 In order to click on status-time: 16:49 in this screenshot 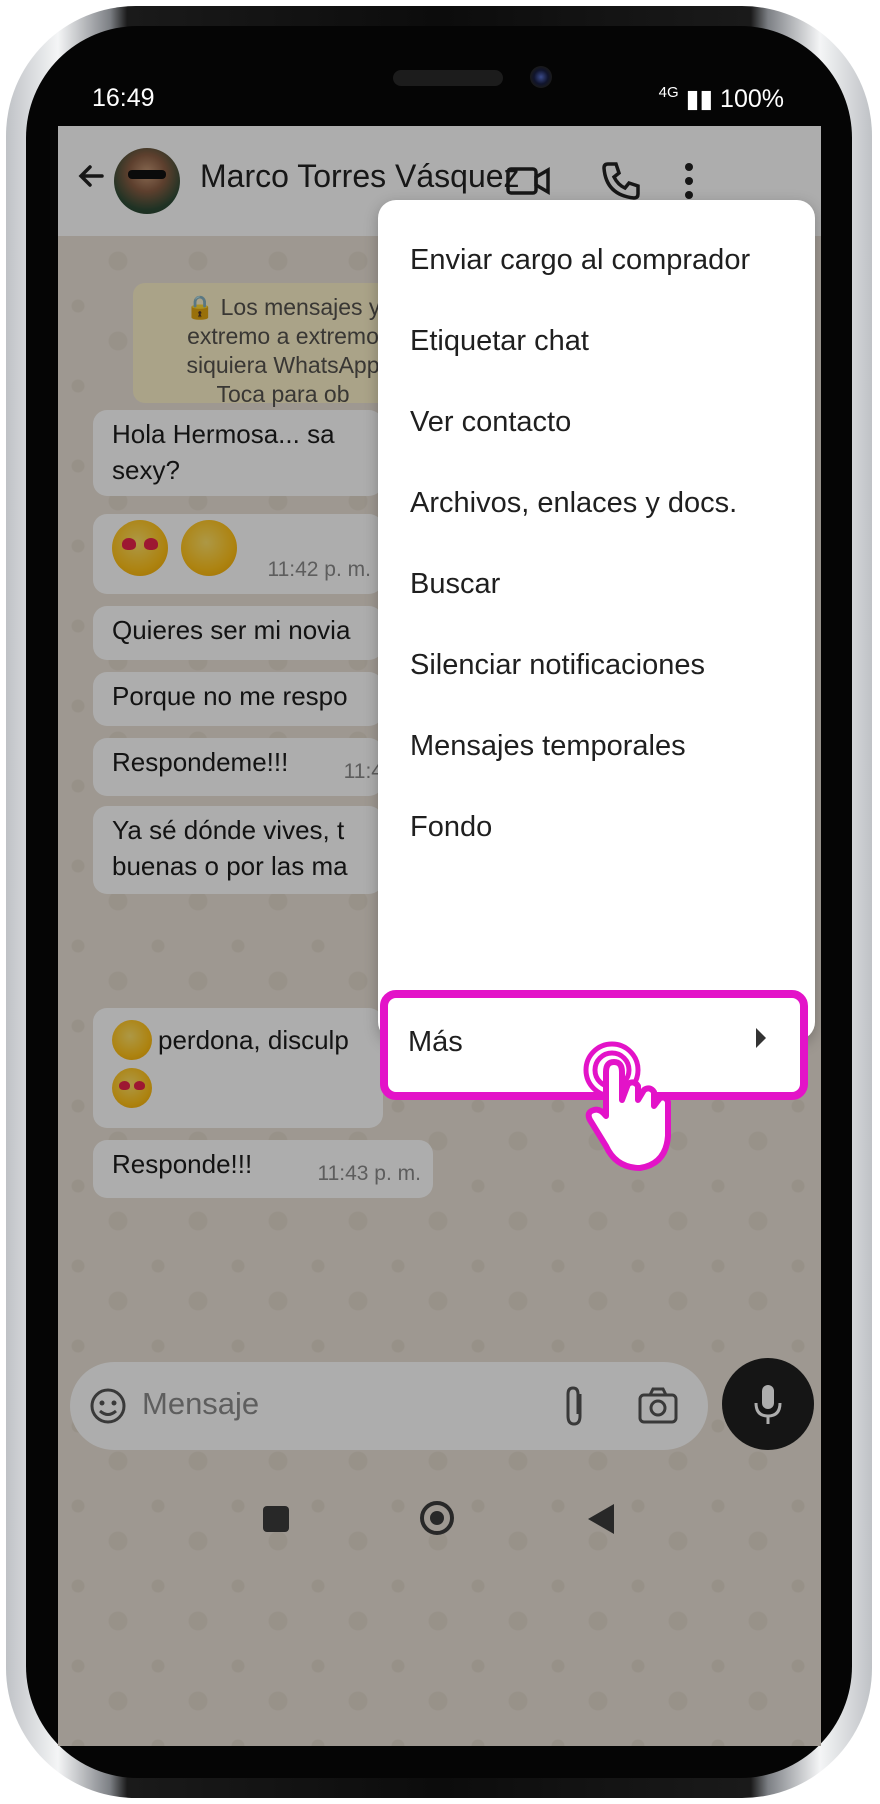, I will do `click(123, 98)`.